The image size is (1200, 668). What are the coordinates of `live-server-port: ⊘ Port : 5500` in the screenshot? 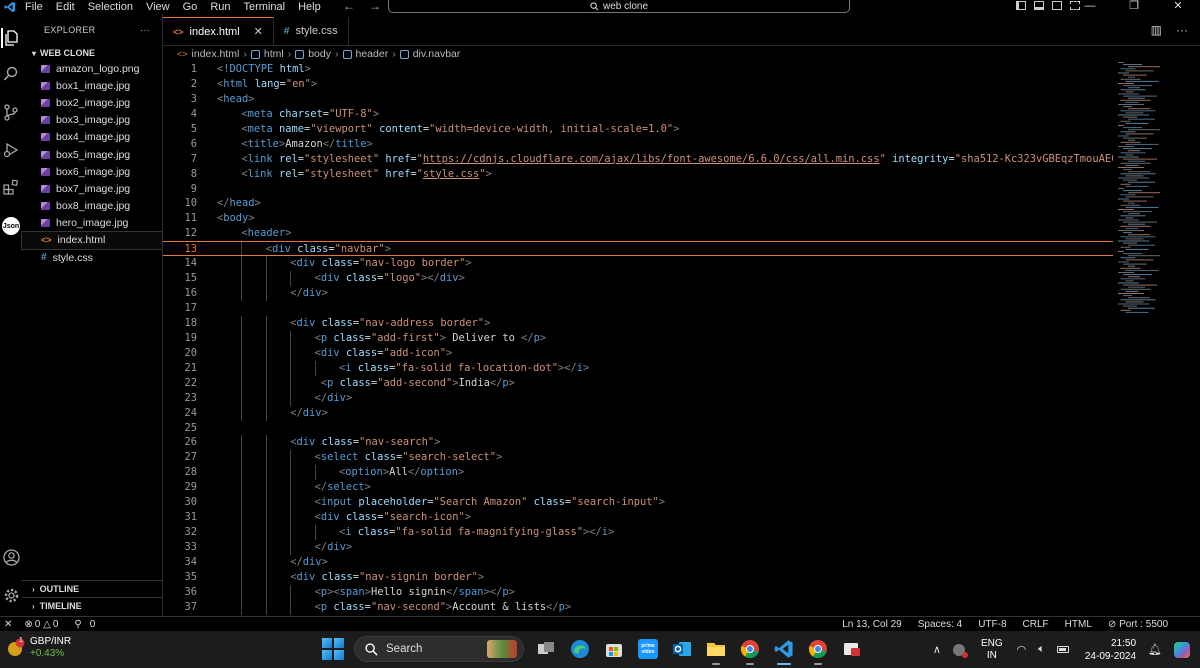 It's located at (1138, 624).